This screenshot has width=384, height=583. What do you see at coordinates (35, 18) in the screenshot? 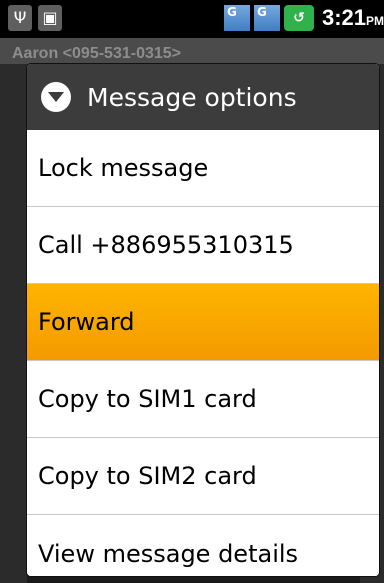
I see `notification-icons: Ψ ▣` at bounding box center [35, 18].